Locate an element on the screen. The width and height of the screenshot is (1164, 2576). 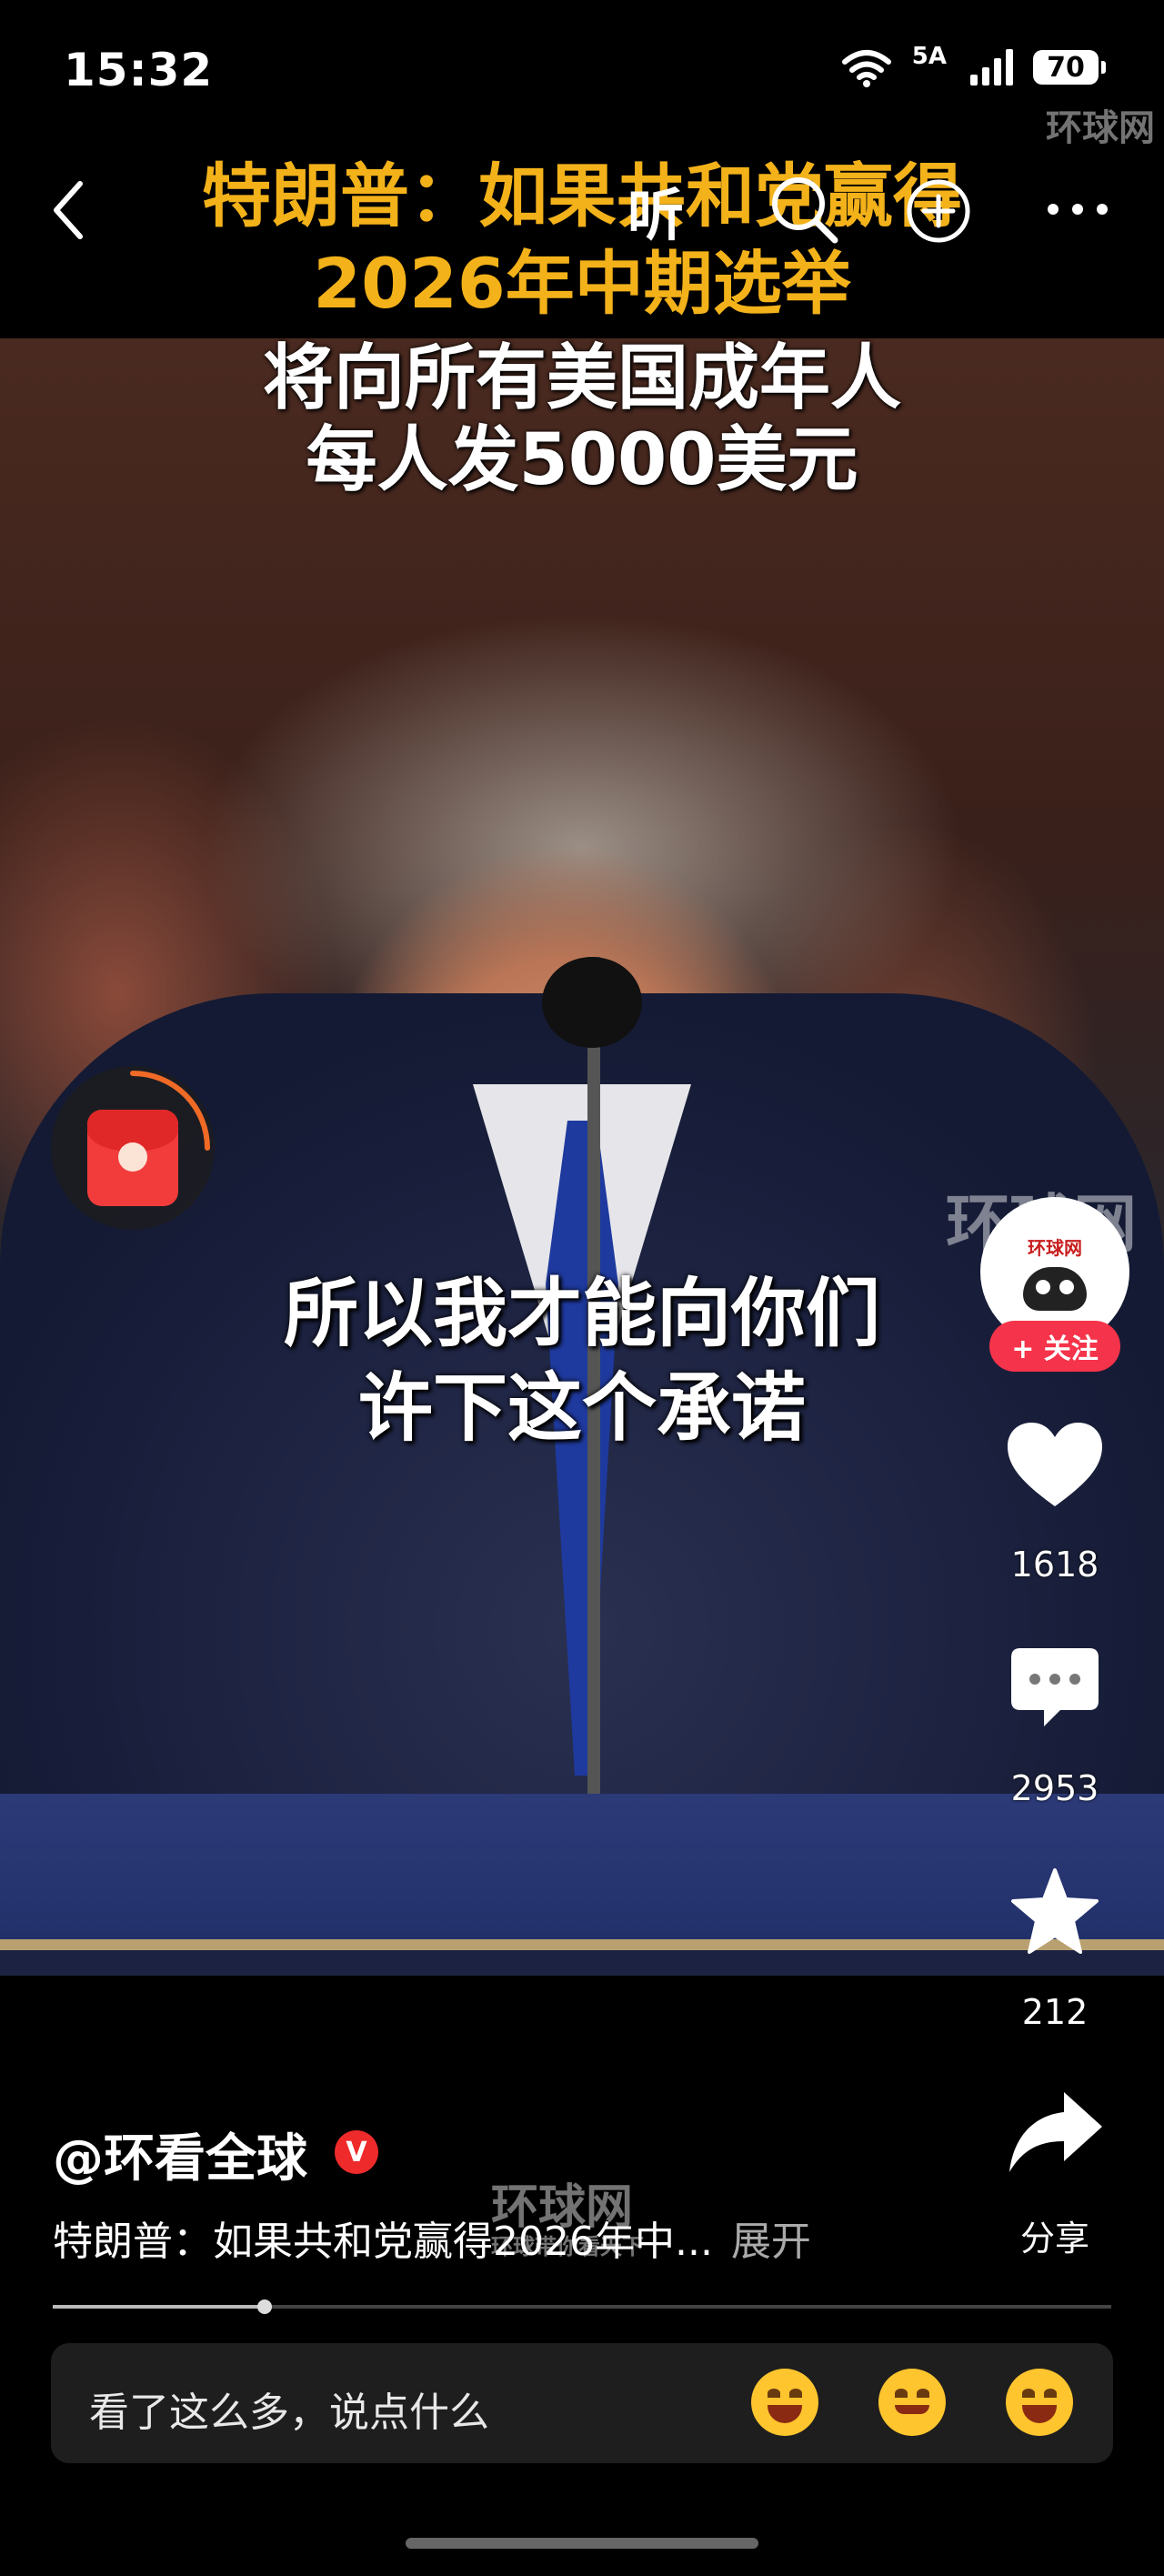
like-icon is located at coordinates (1055, 1464).